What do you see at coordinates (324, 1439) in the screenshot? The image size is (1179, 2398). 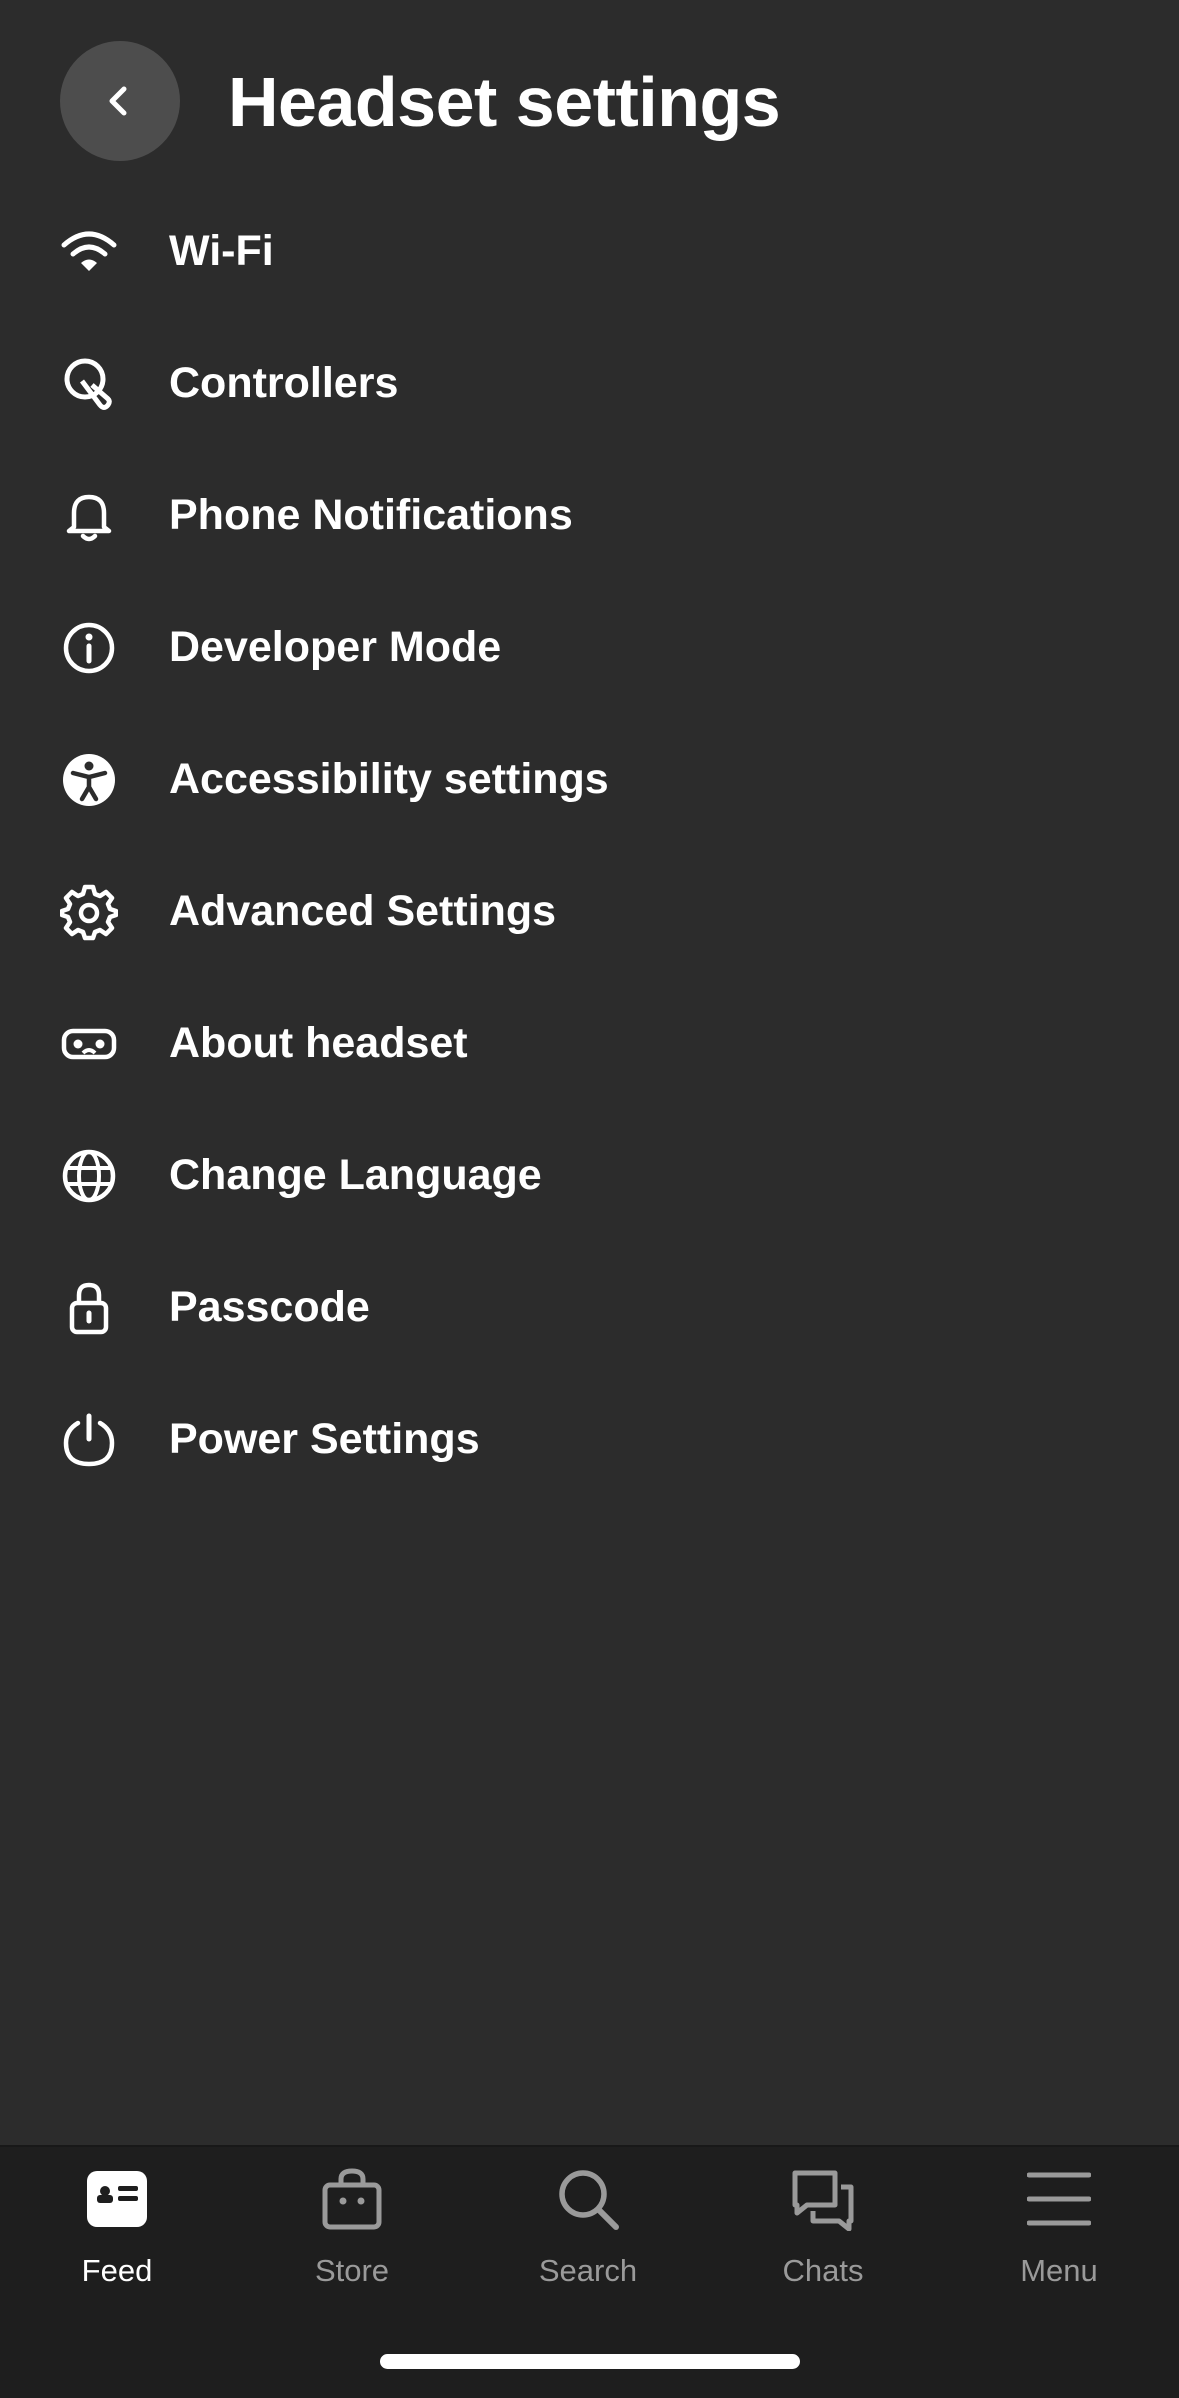 I see `settings-item-label: Power Settings` at bounding box center [324, 1439].